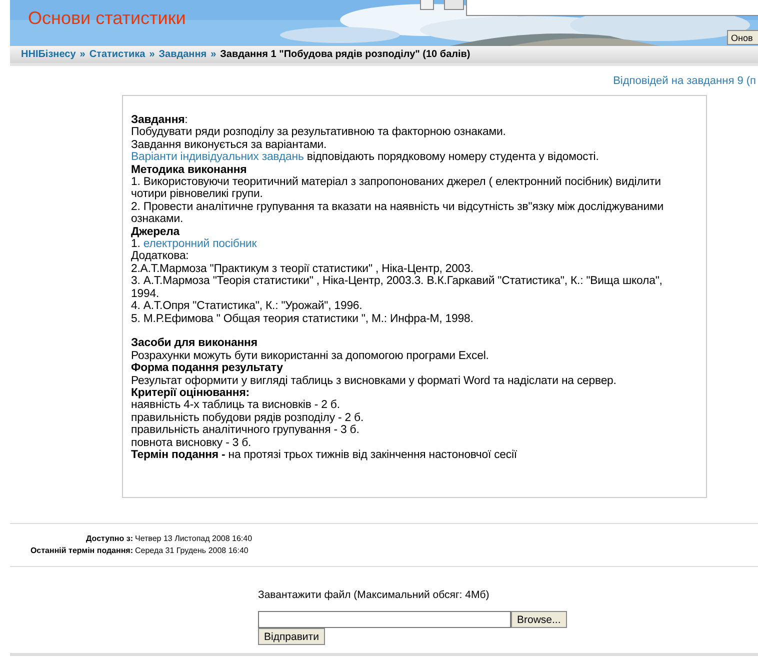 This screenshot has height=661, width=758. I want to click on responses-link: Відповідей на завдання 9 (п, so click(684, 81).